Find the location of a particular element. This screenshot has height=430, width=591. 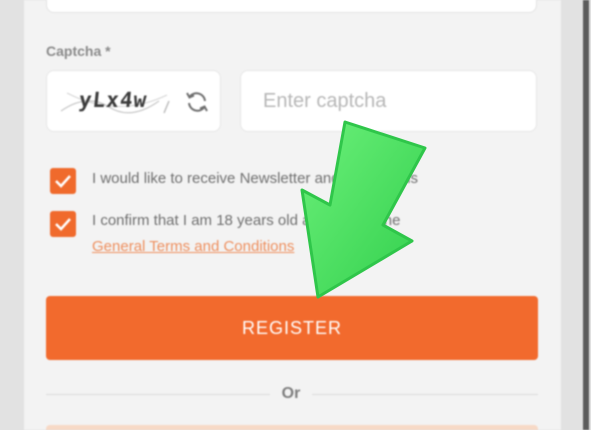

previous-input-field is located at coordinates (291, 6).